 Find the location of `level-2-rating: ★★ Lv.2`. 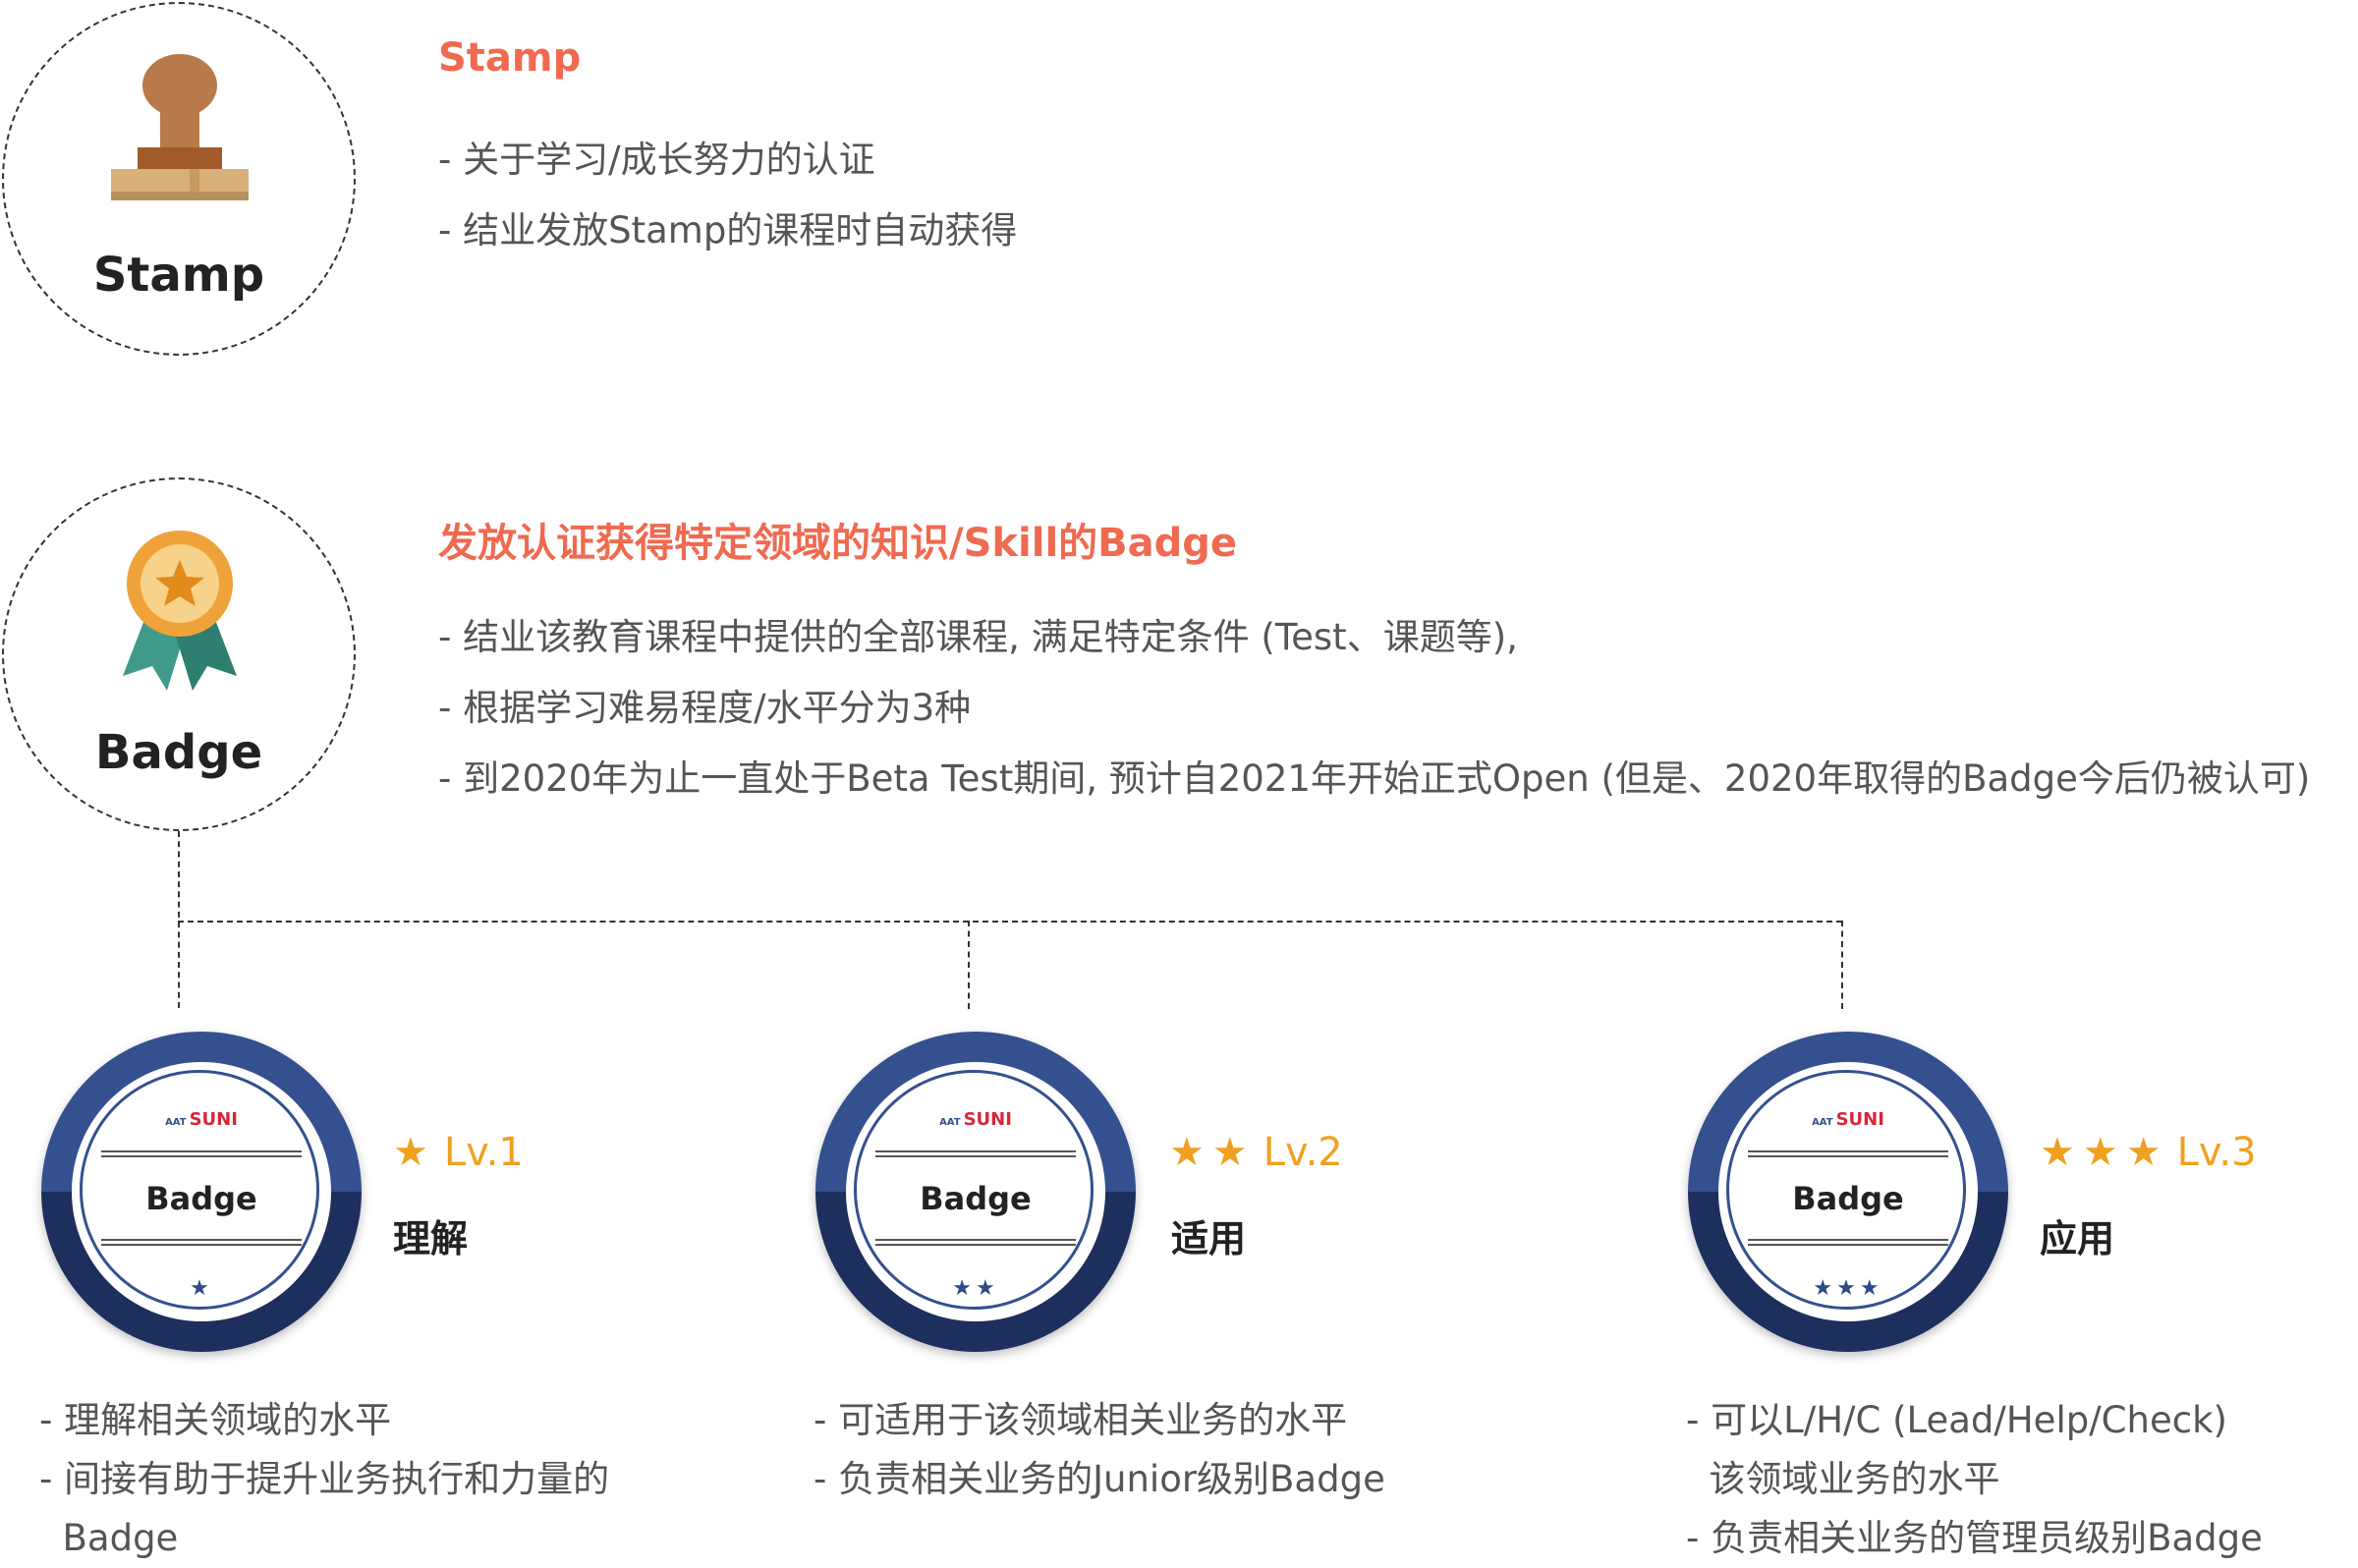

level-2-rating: ★★ Lv.2 is located at coordinates (1256, 1152).